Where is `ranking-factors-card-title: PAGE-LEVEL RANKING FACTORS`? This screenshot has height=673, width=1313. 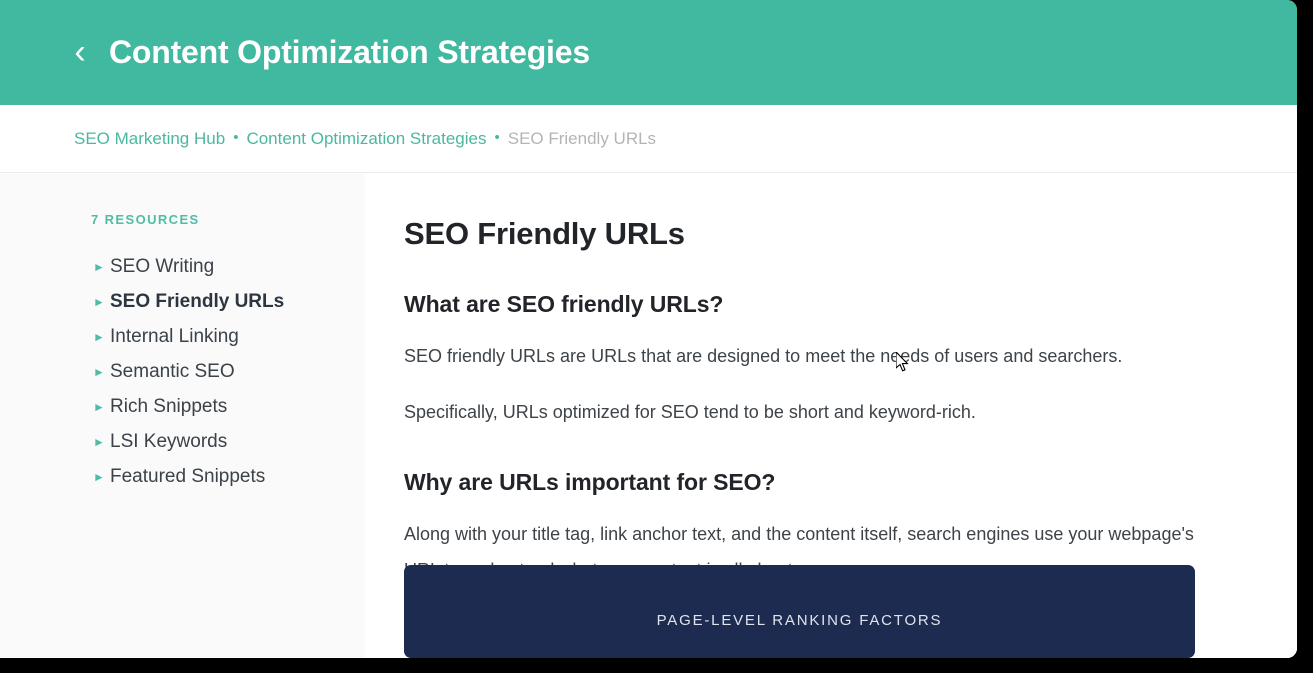 ranking-factors-card-title: PAGE-LEVEL RANKING FACTORS is located at coordinates (799, 620).